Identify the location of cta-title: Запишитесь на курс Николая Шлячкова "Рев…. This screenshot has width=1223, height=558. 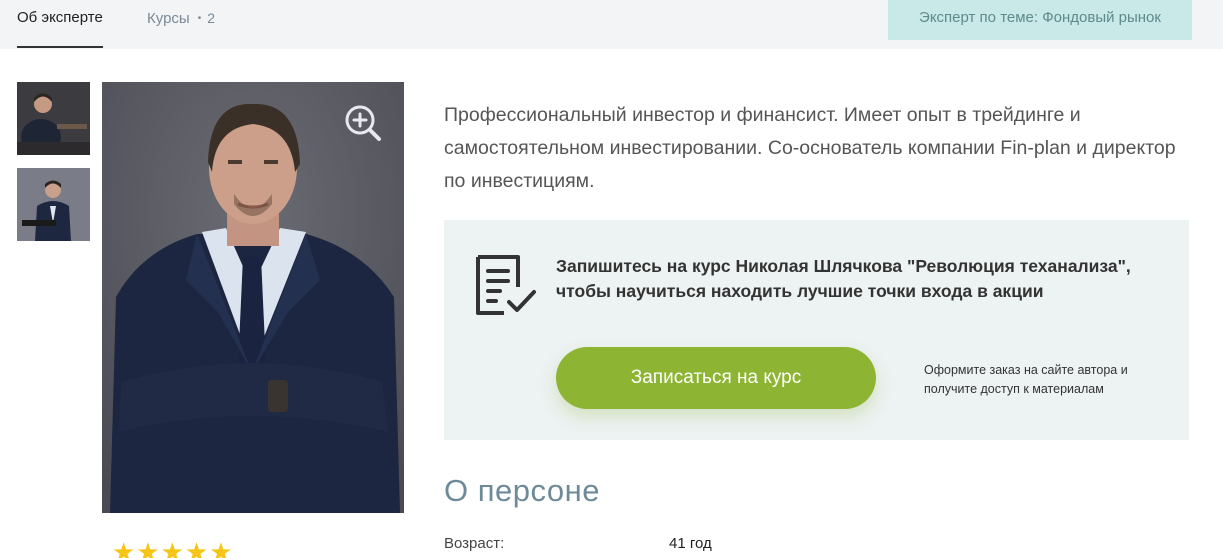
(843, 278).